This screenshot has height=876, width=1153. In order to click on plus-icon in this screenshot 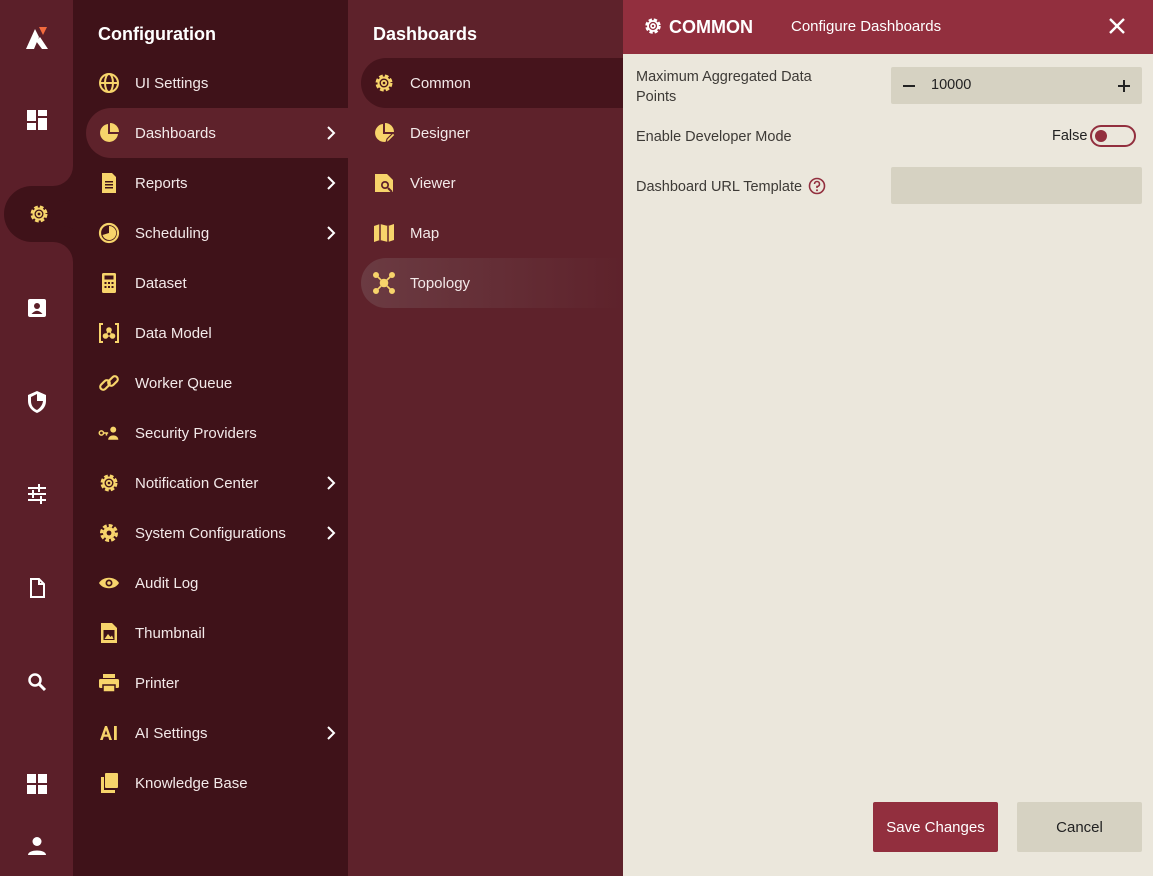, I will do `click(1124, 85)`.